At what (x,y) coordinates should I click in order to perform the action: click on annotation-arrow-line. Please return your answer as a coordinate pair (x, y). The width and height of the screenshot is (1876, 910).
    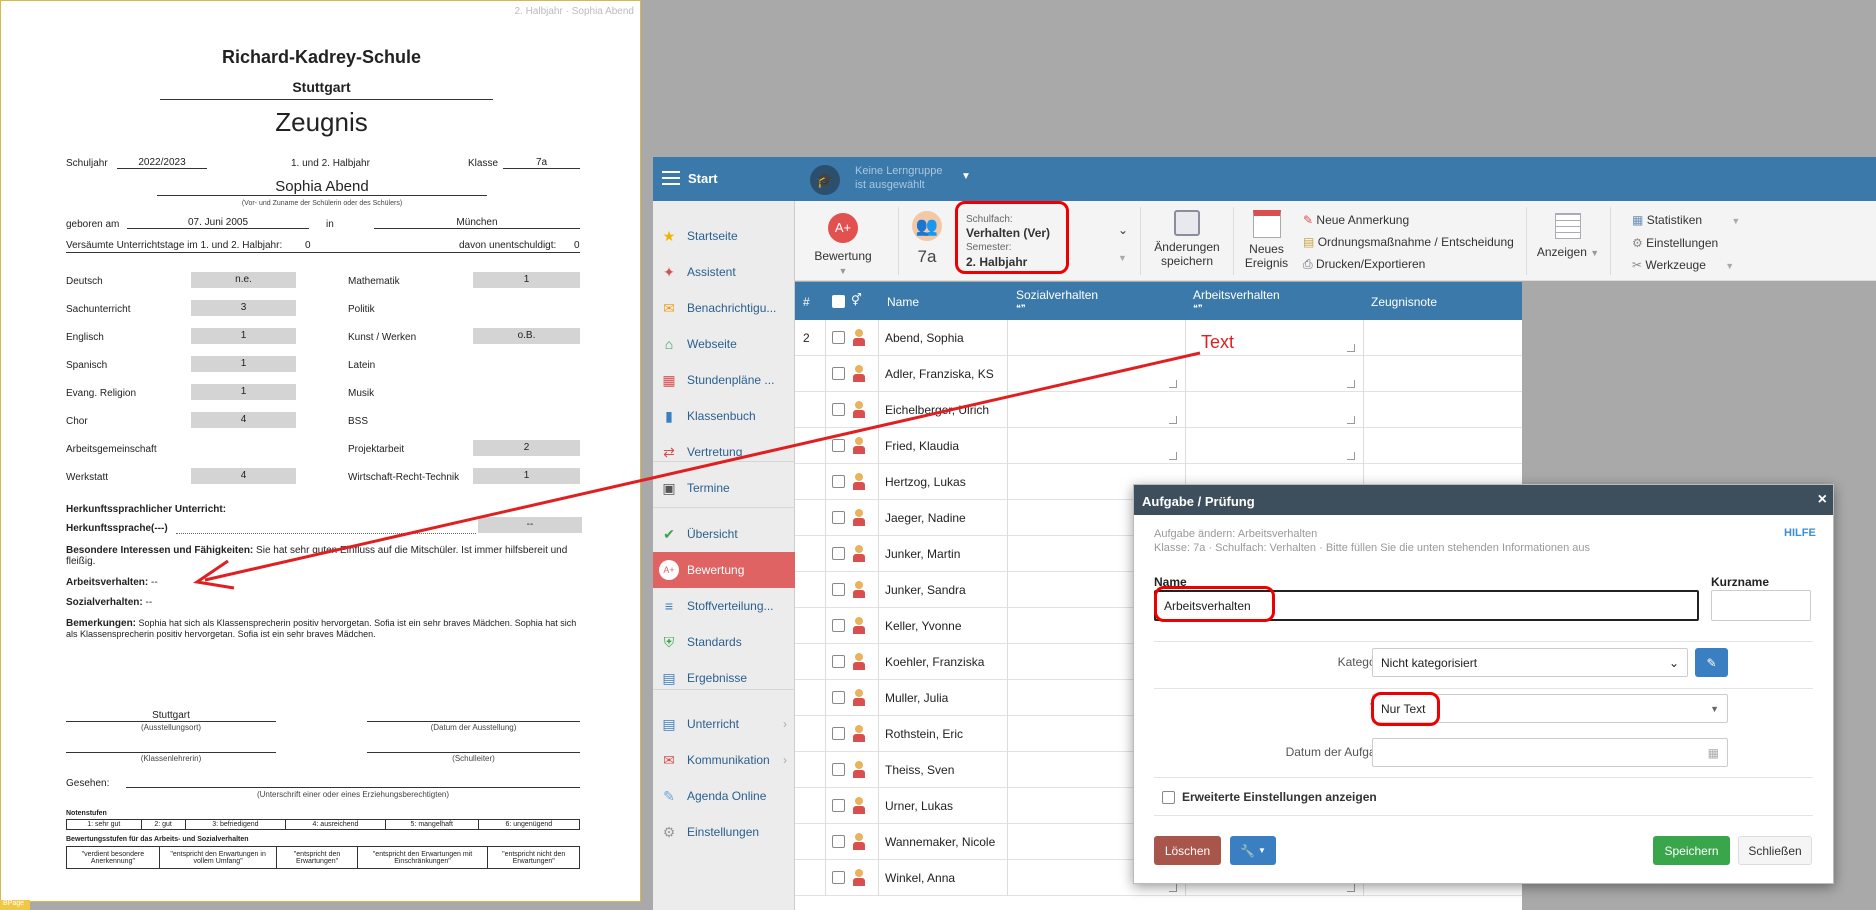
    Looking at the image, I should click on (702, 466).